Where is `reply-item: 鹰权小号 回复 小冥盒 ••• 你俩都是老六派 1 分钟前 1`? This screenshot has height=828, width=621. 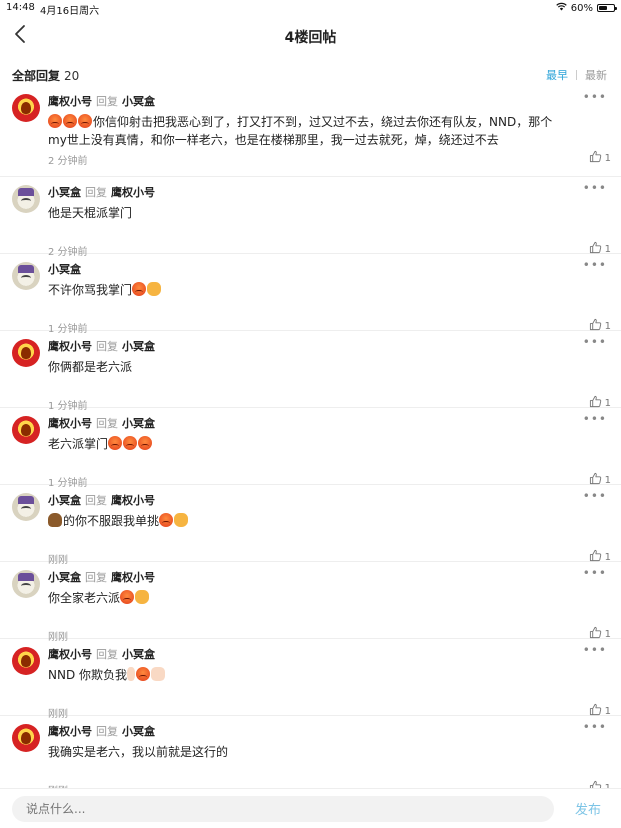 reply-item: 鹰权小号 回复 小冥盒 ••• 你俩都是老六派 1 分钟前 1 is located at coordinates (310, 371).